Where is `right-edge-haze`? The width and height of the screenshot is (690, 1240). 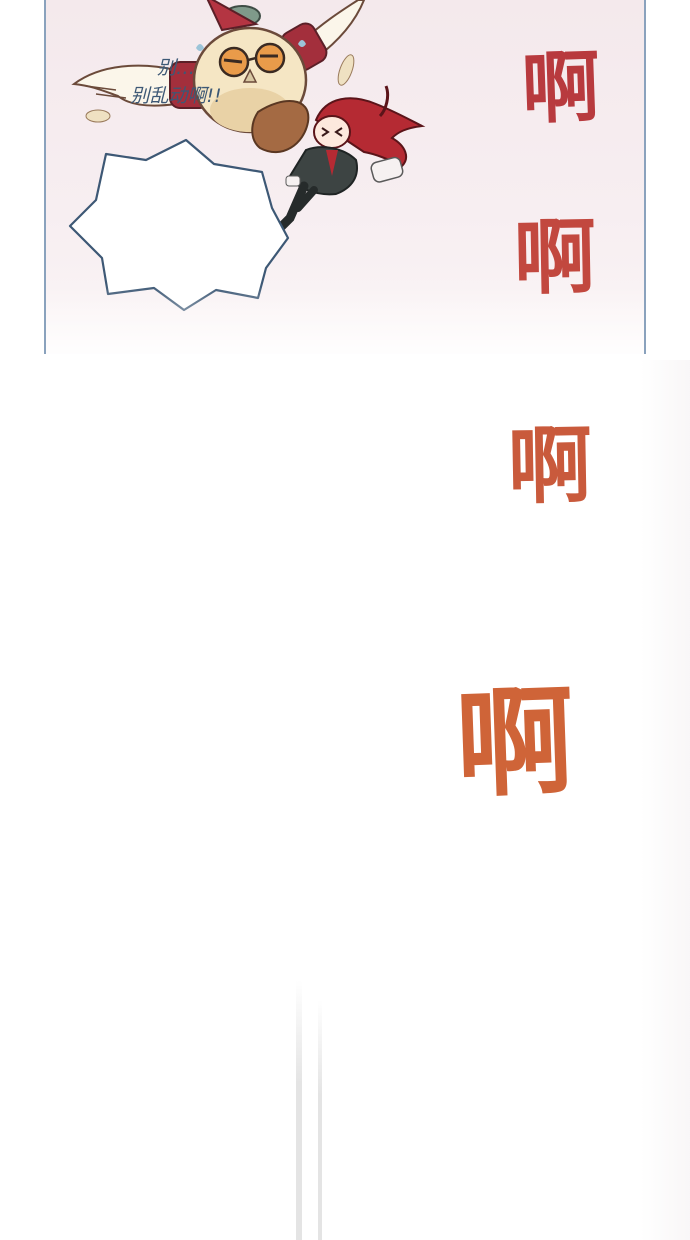 right-edge-haze is located at coordinates (665, 800).